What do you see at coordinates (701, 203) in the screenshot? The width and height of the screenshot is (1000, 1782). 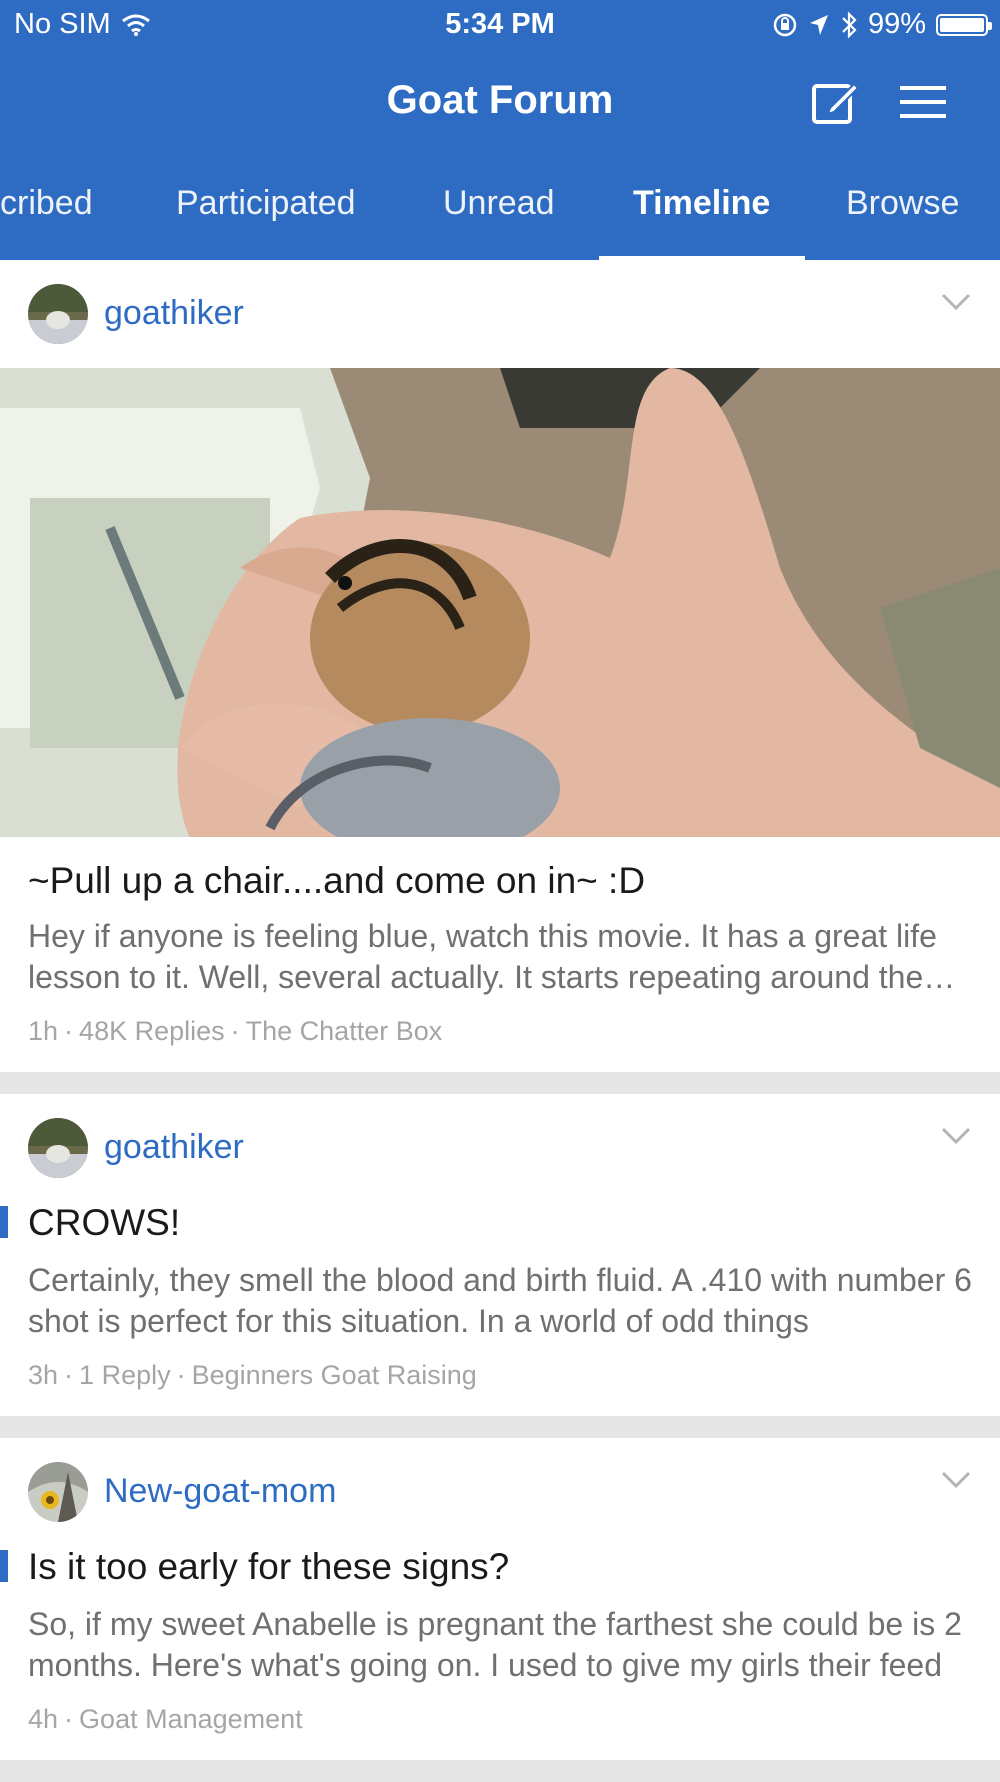 I see `tab-timeline: Timeline` at bounding box center [701, 203].